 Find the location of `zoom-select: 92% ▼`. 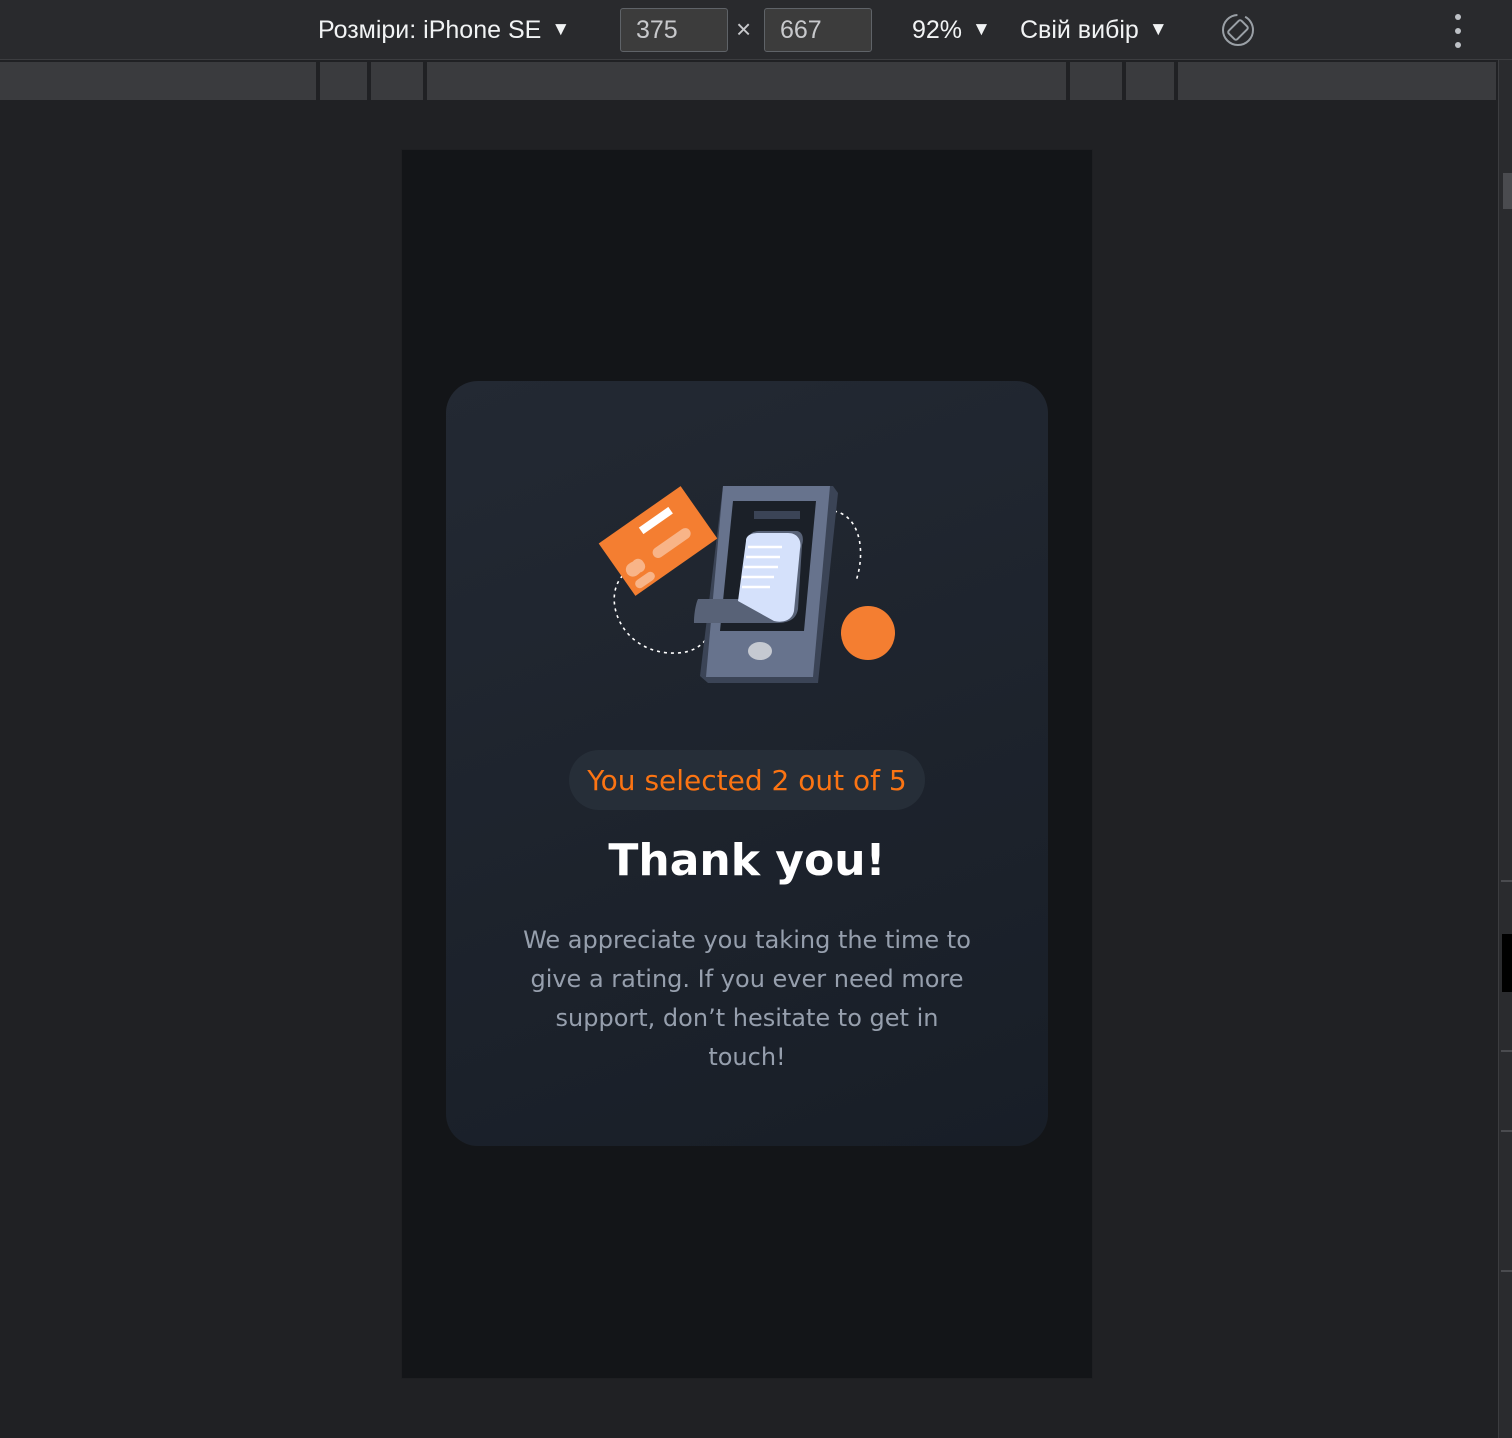

zoom-select: 92% ▼ is located at coordinates (951, 30).